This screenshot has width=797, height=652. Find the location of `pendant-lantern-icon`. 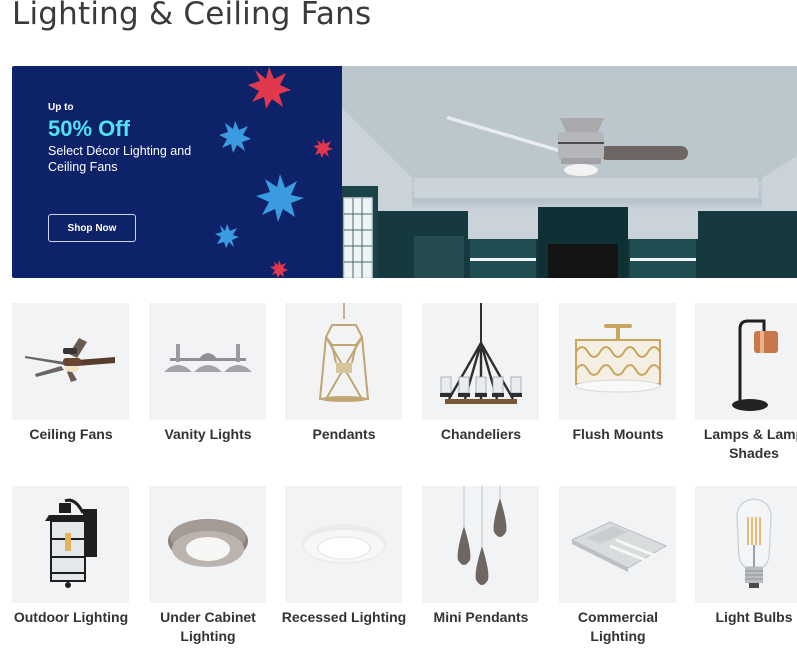

pendant-lantern-icon is located at coordinates (343, 361).